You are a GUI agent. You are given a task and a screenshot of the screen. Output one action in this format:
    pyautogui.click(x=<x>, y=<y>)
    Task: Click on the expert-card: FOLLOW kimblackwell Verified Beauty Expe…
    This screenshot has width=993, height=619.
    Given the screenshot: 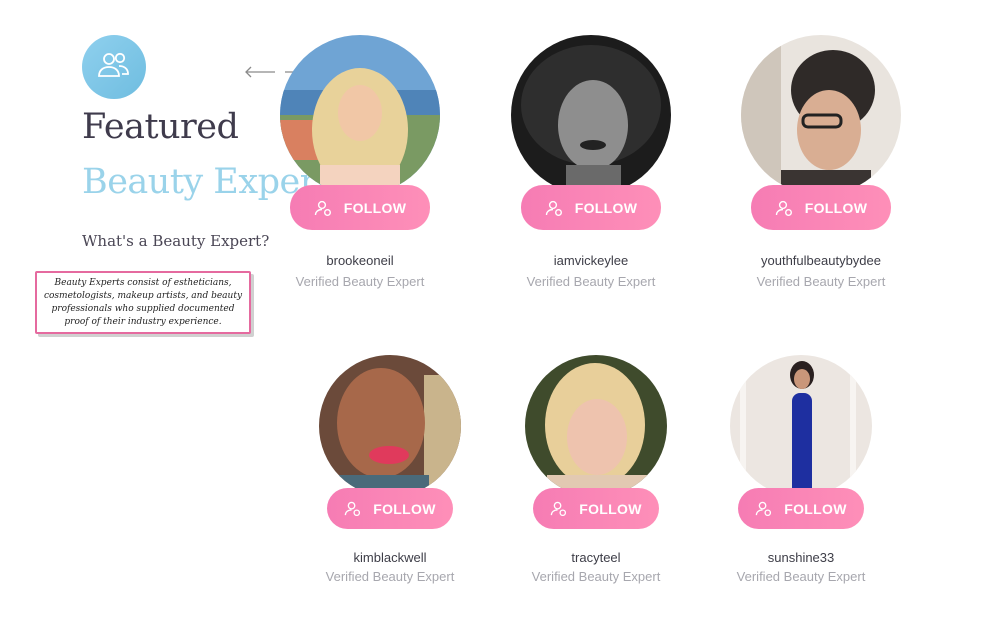 What is the action you would take?
    pyautogui.click(x=390, y=475)
    